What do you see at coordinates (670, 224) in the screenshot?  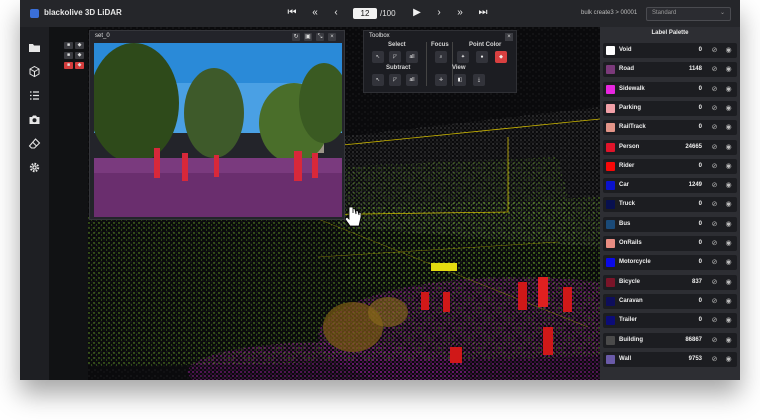 I see `palette-row-bus: Bus 0 ⊘ ◉` at bounding box center [670, 224].